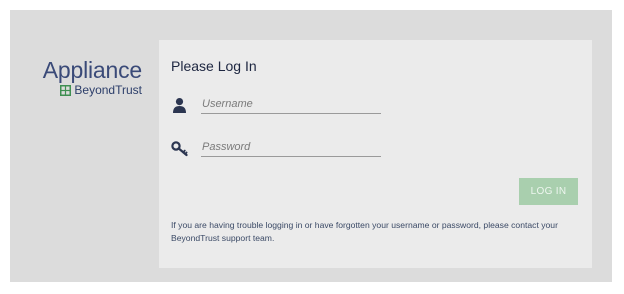 The width and height of the screenshot is (624, 294). I want to click on beyondtrust-logo-icon, so click(66, 90).